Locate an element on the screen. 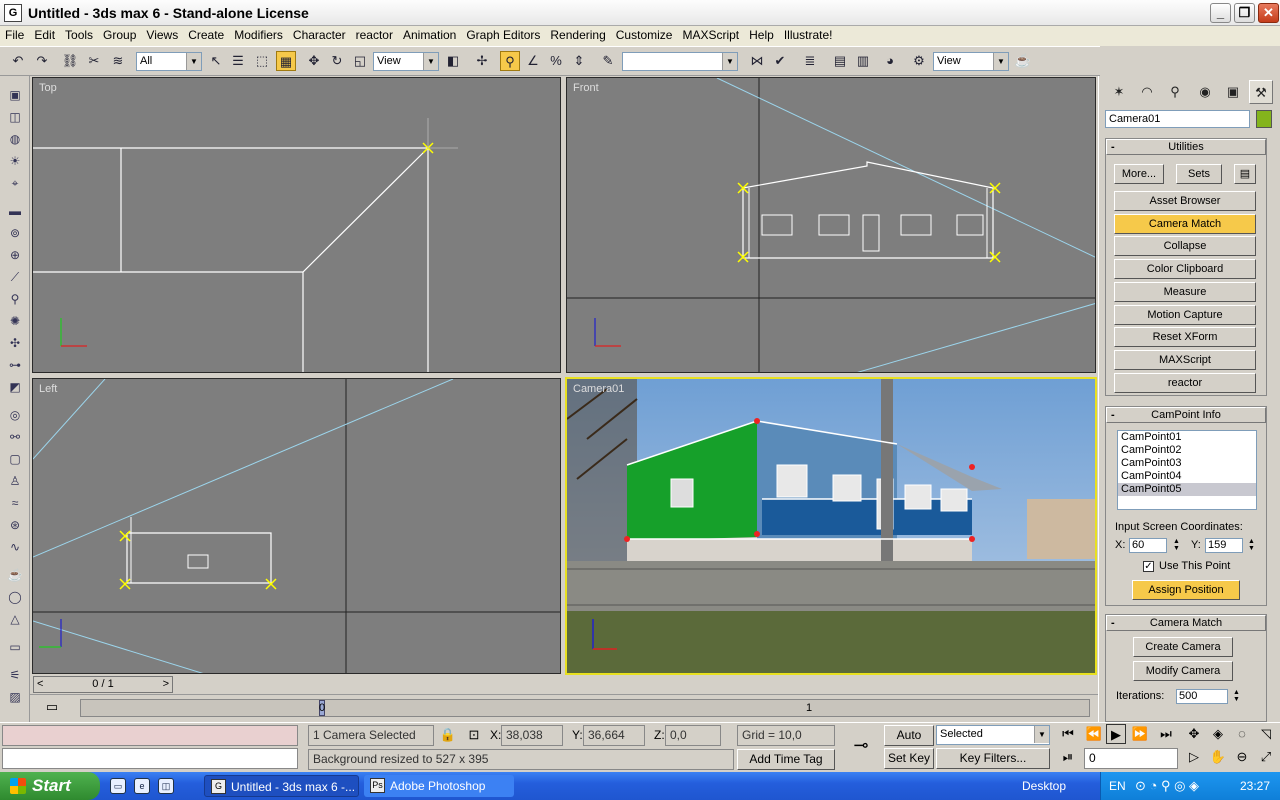 The image size is (1280, 800). pivot-center-icon: ◧ is located at coordinates (453, 61).